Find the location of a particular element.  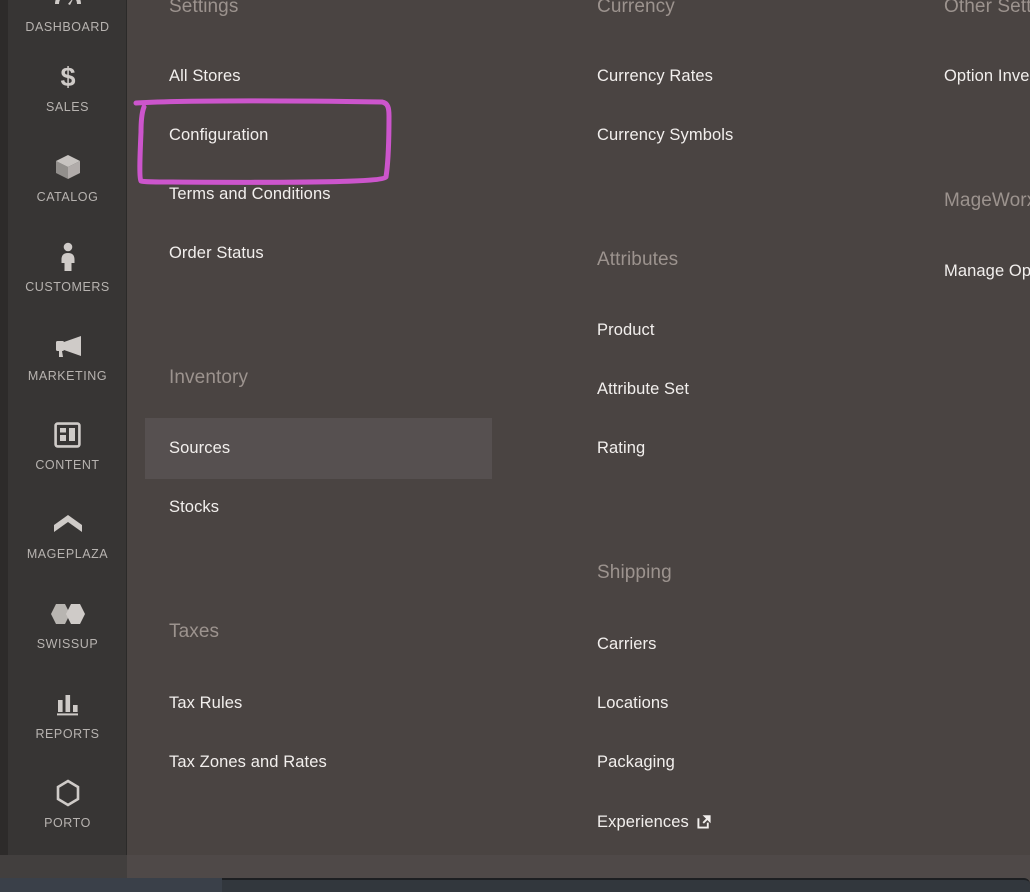

menu-group-title: Settings is located at coordinates (204, 8).